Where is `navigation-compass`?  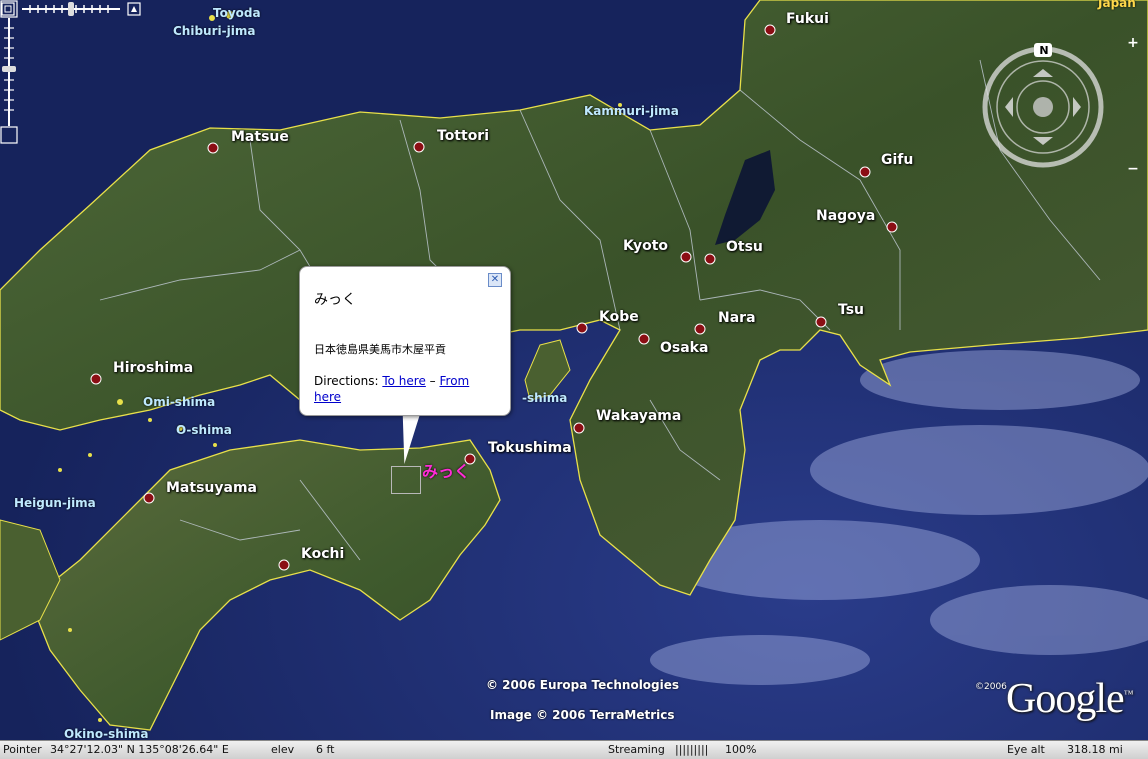 navigation-compass is located at coordinates (1043, 107).